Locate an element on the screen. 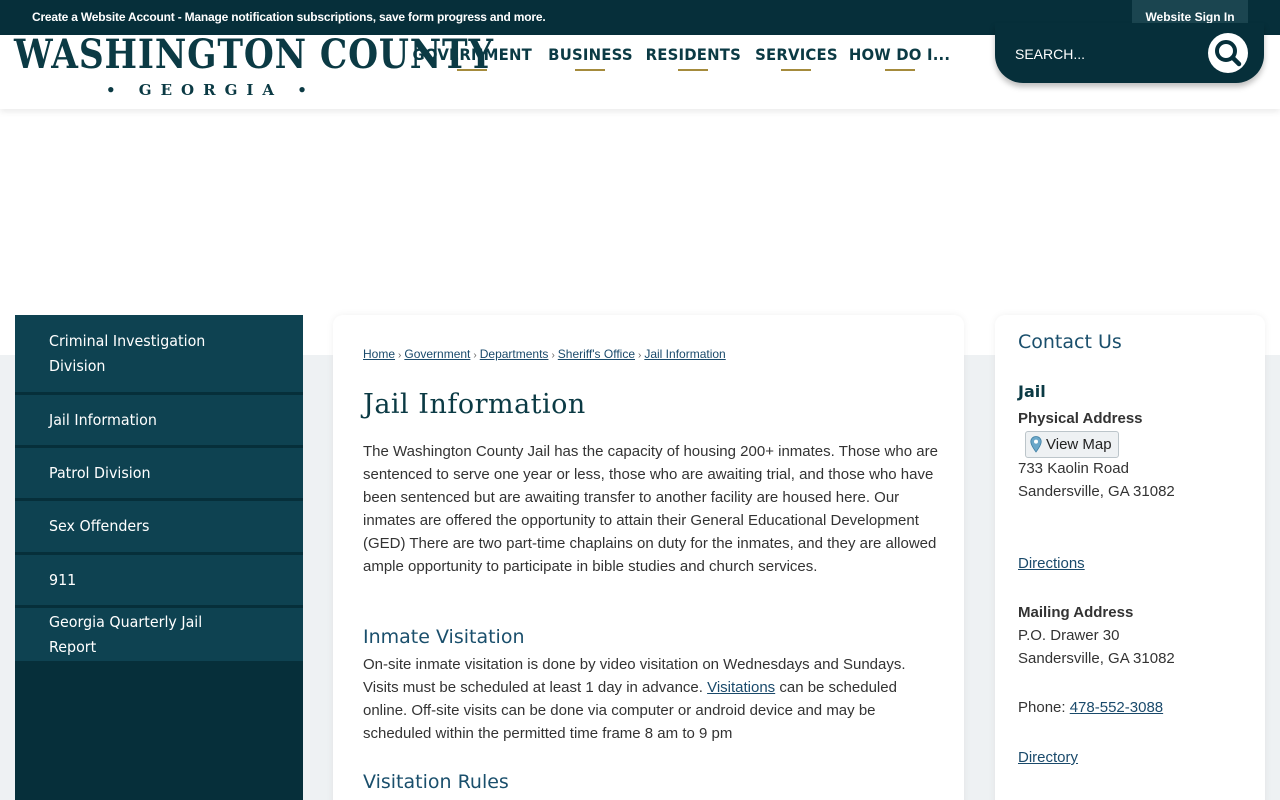  sidebar-item-label: Jail Information is located at coordinates (103, 419).